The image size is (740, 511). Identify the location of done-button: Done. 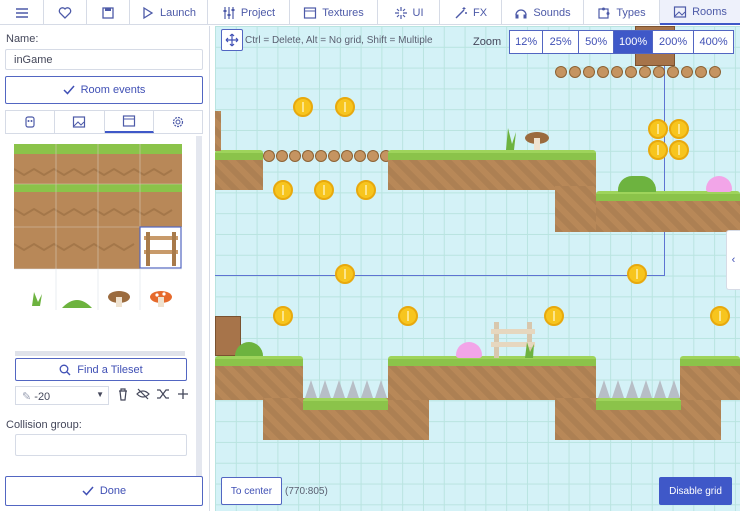
(104, 491).